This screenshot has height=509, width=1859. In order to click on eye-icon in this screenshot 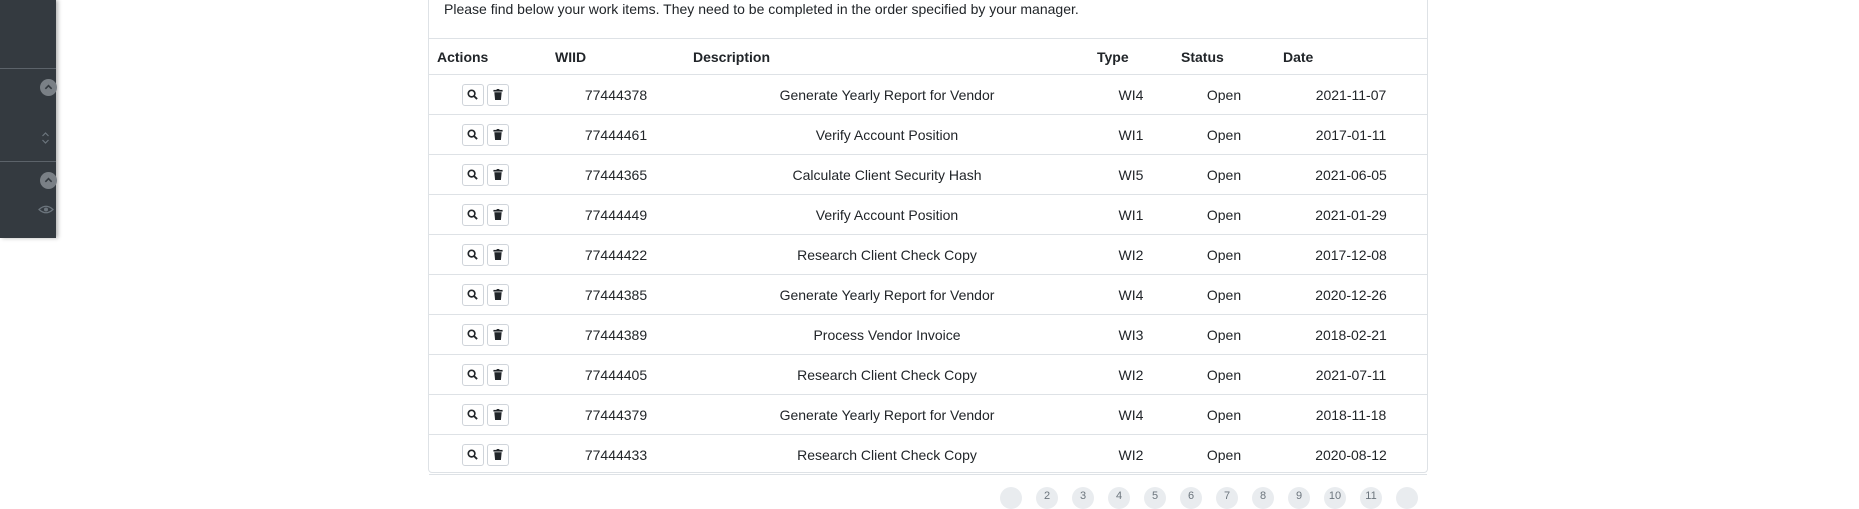, I will do `click(46, 209)`.